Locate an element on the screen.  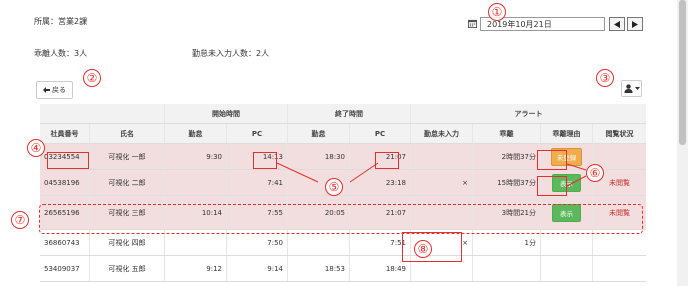
callout-6: ⑥ is located at coordinates (595, 173).